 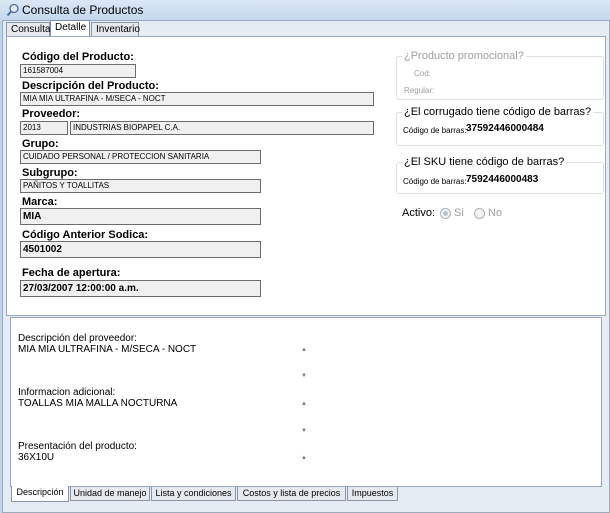 What do you see at coordinates (435, 130) in the screenshot?
I see `corrugado-barcode-label: Código de barras:` at bounding box center [435, 130].